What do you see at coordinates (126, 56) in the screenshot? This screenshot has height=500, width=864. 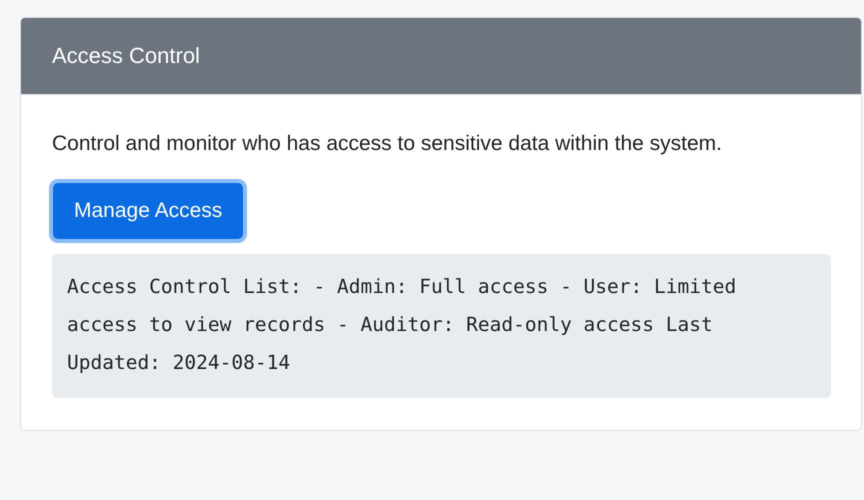 I see `card-title: Access Control` at bounding box center [126, 56].